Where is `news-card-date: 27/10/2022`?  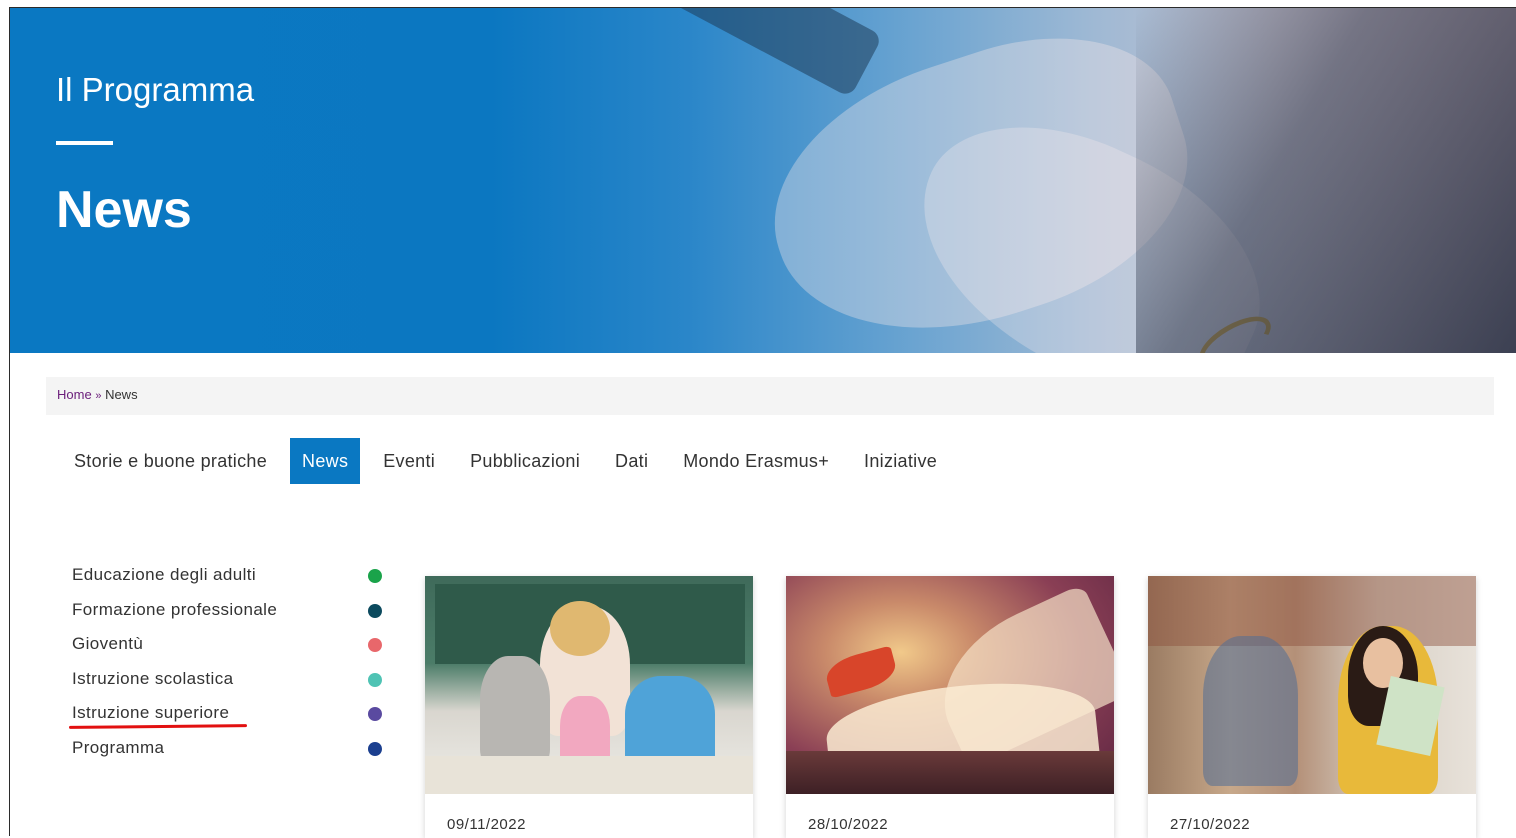
news-card-date: 27/10/2022 is located at coordinates (1210, 824).